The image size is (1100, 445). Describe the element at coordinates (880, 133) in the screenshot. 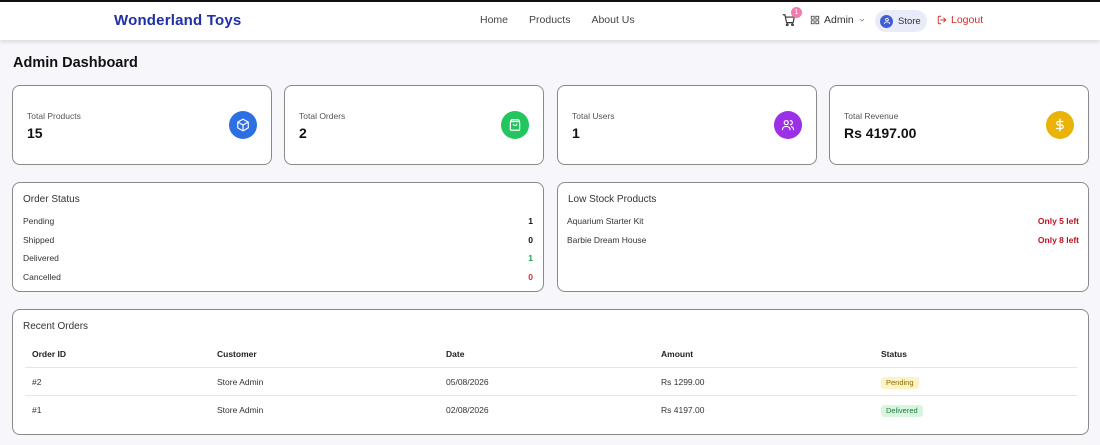

I see `stat-value: Rs 4197.00` at that location.